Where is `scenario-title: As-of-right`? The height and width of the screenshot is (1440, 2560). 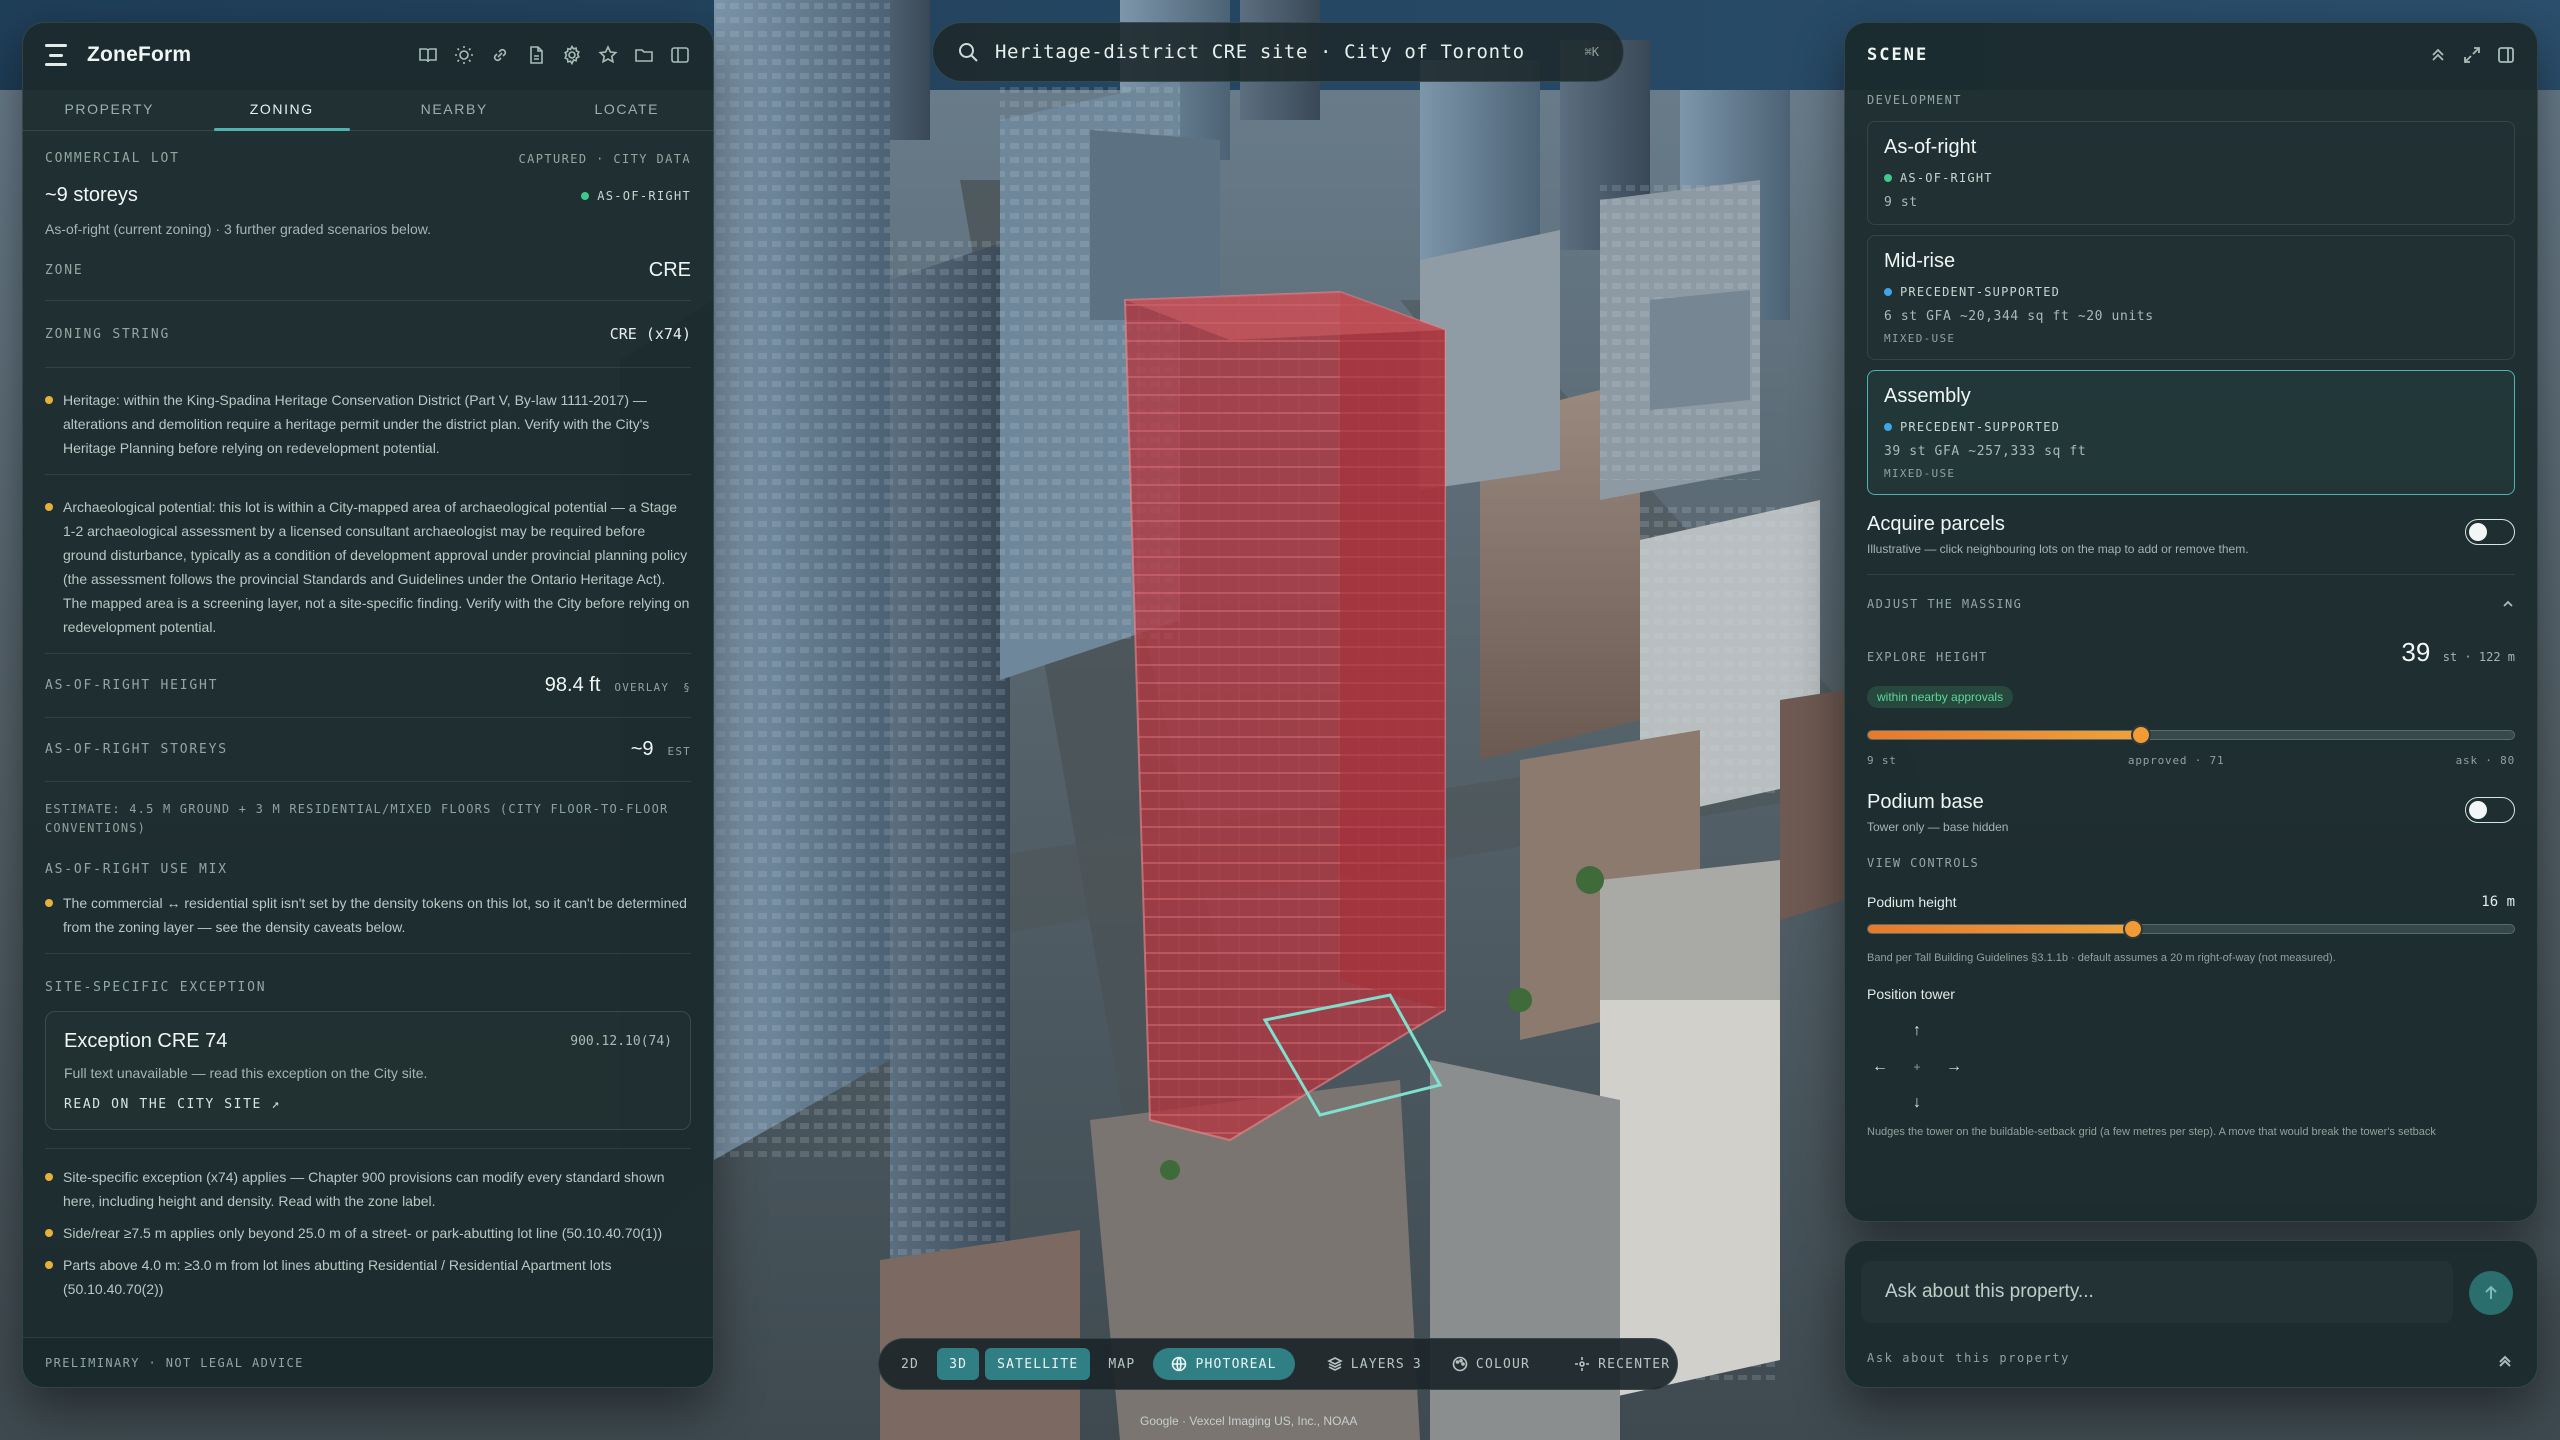
scenario-title: As-of-right is located at coordinates (1930, 147).